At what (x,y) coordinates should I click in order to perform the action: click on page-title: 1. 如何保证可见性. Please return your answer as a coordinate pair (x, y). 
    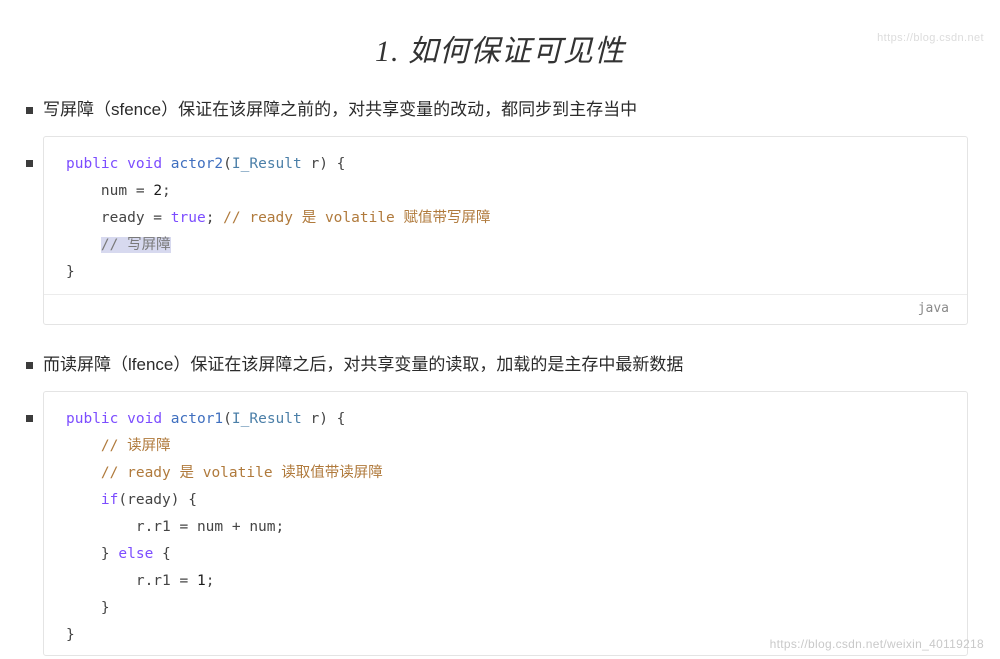
    Looking at the image, I should click on (500, 51).